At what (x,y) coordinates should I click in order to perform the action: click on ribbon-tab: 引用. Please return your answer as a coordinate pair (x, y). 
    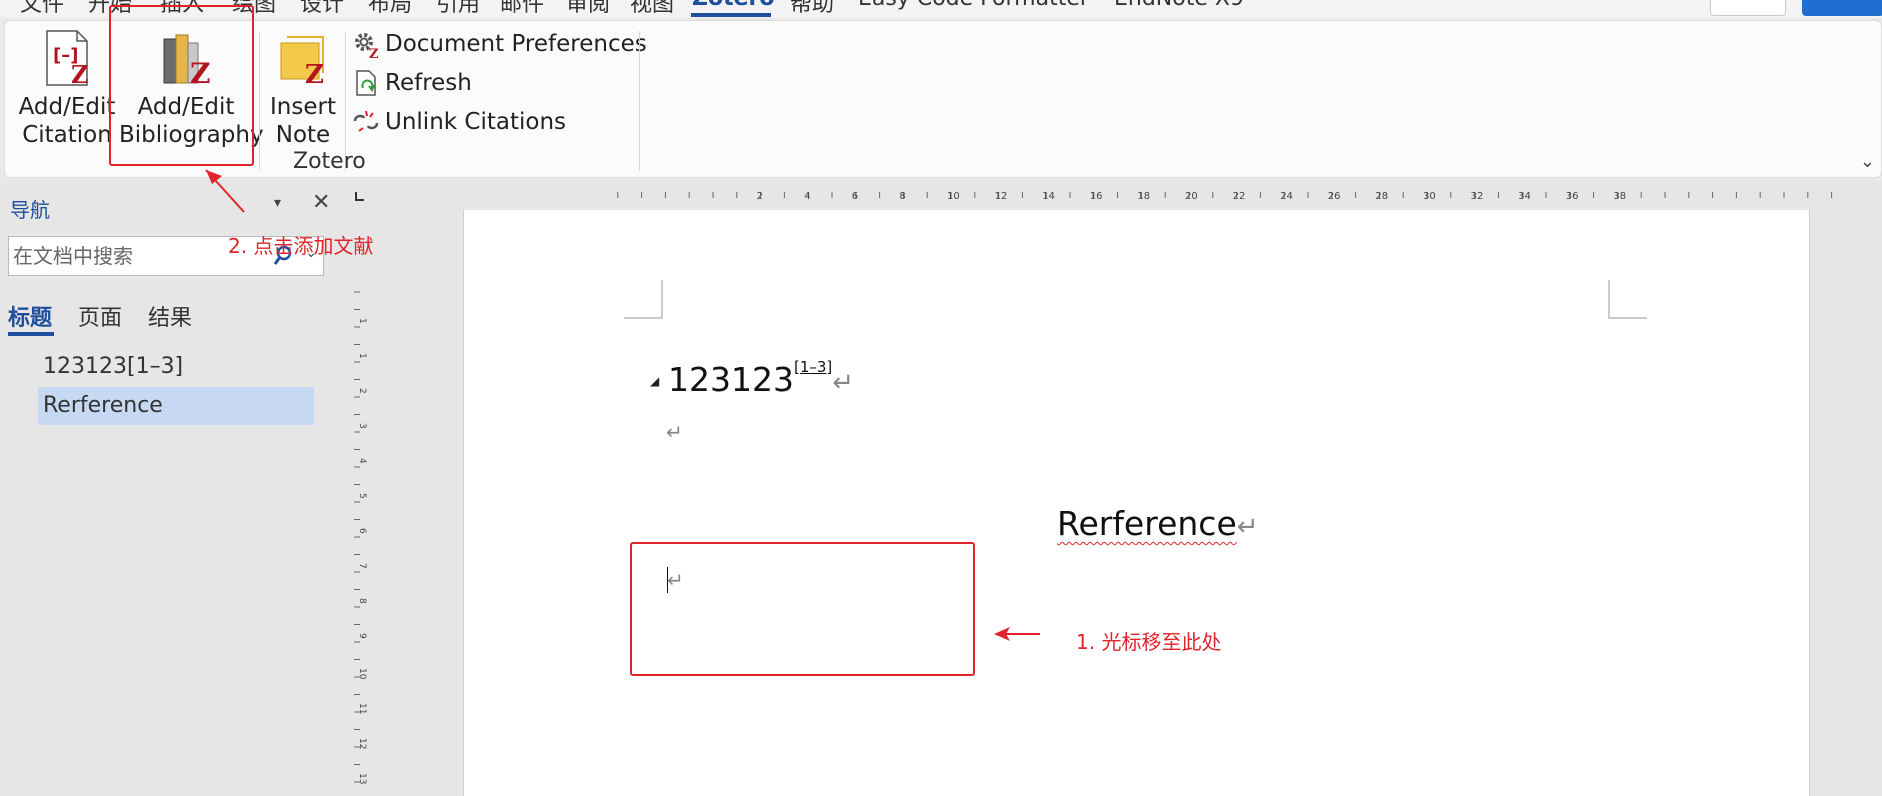
    Looking at the image, I should click on (458, 9).